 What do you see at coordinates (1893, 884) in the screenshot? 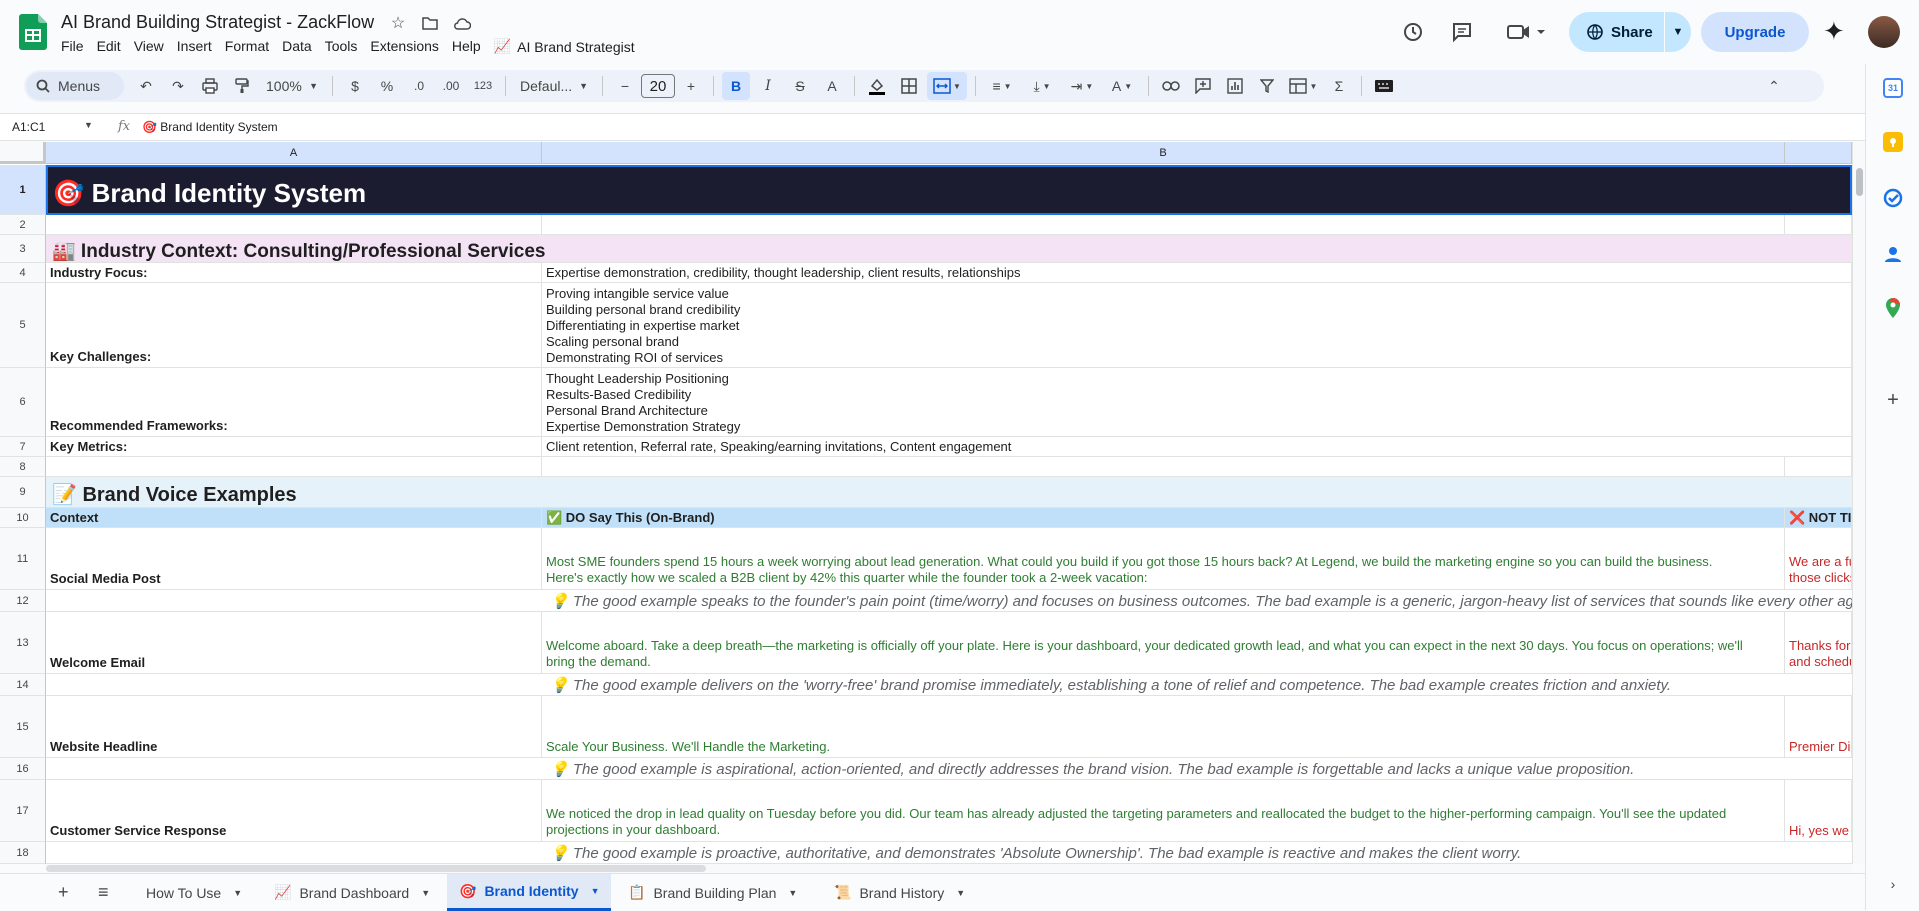
I see `expand-panel-icon: ›` at bounding box center [1893, 884].